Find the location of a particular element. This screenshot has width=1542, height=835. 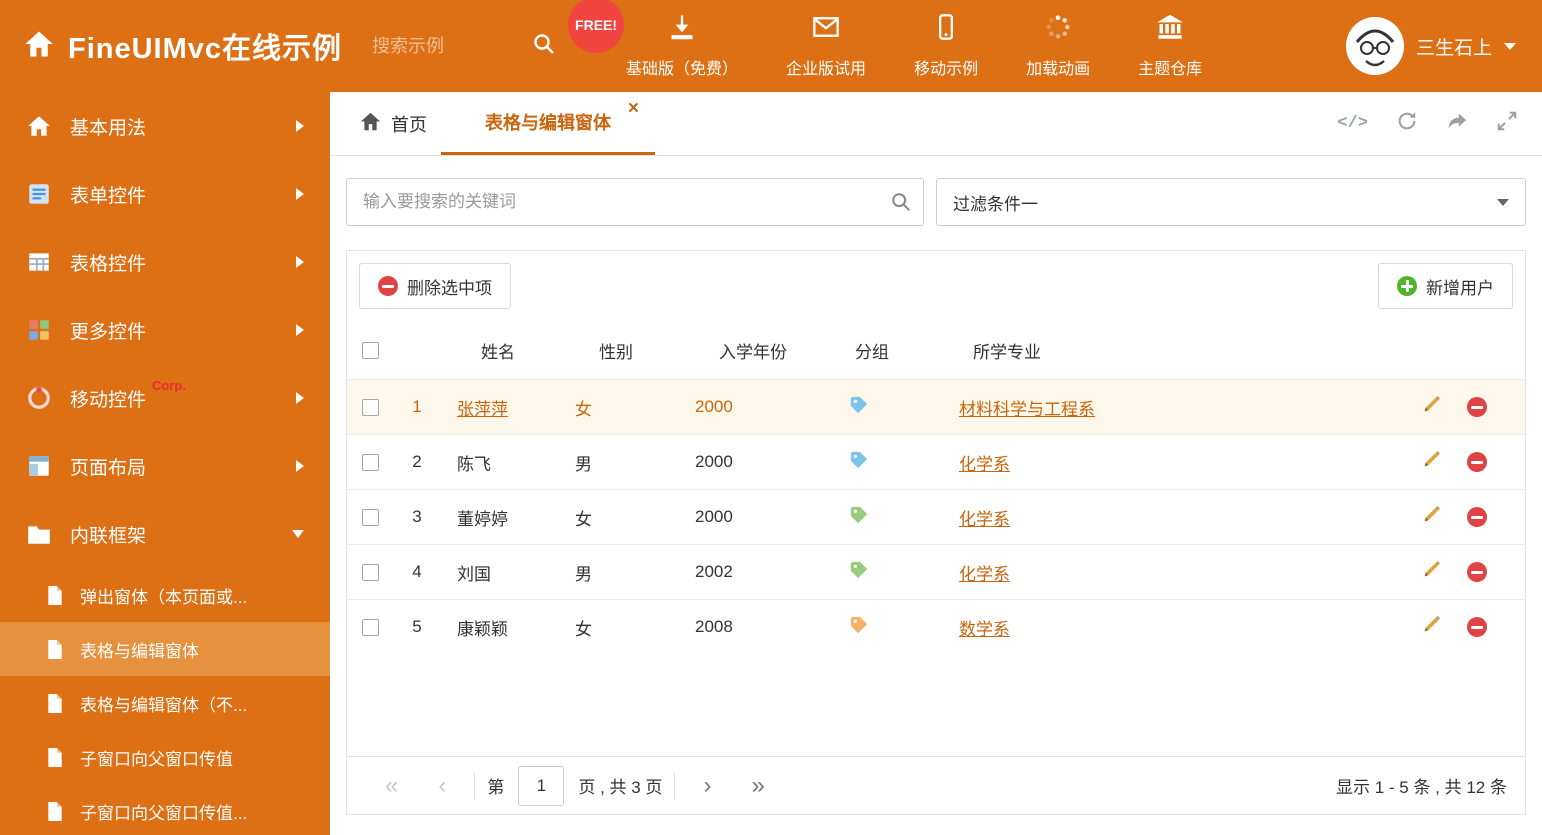

tab-grid-edit-window: 表格与编辑窗体 × is located at coordinates (548, 123).